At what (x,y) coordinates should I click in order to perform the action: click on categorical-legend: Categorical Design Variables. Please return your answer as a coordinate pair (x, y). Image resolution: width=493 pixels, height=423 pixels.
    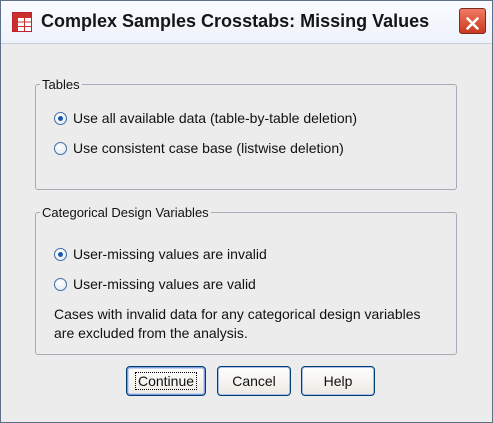
    Looking at the image, I should click on (125, 212).